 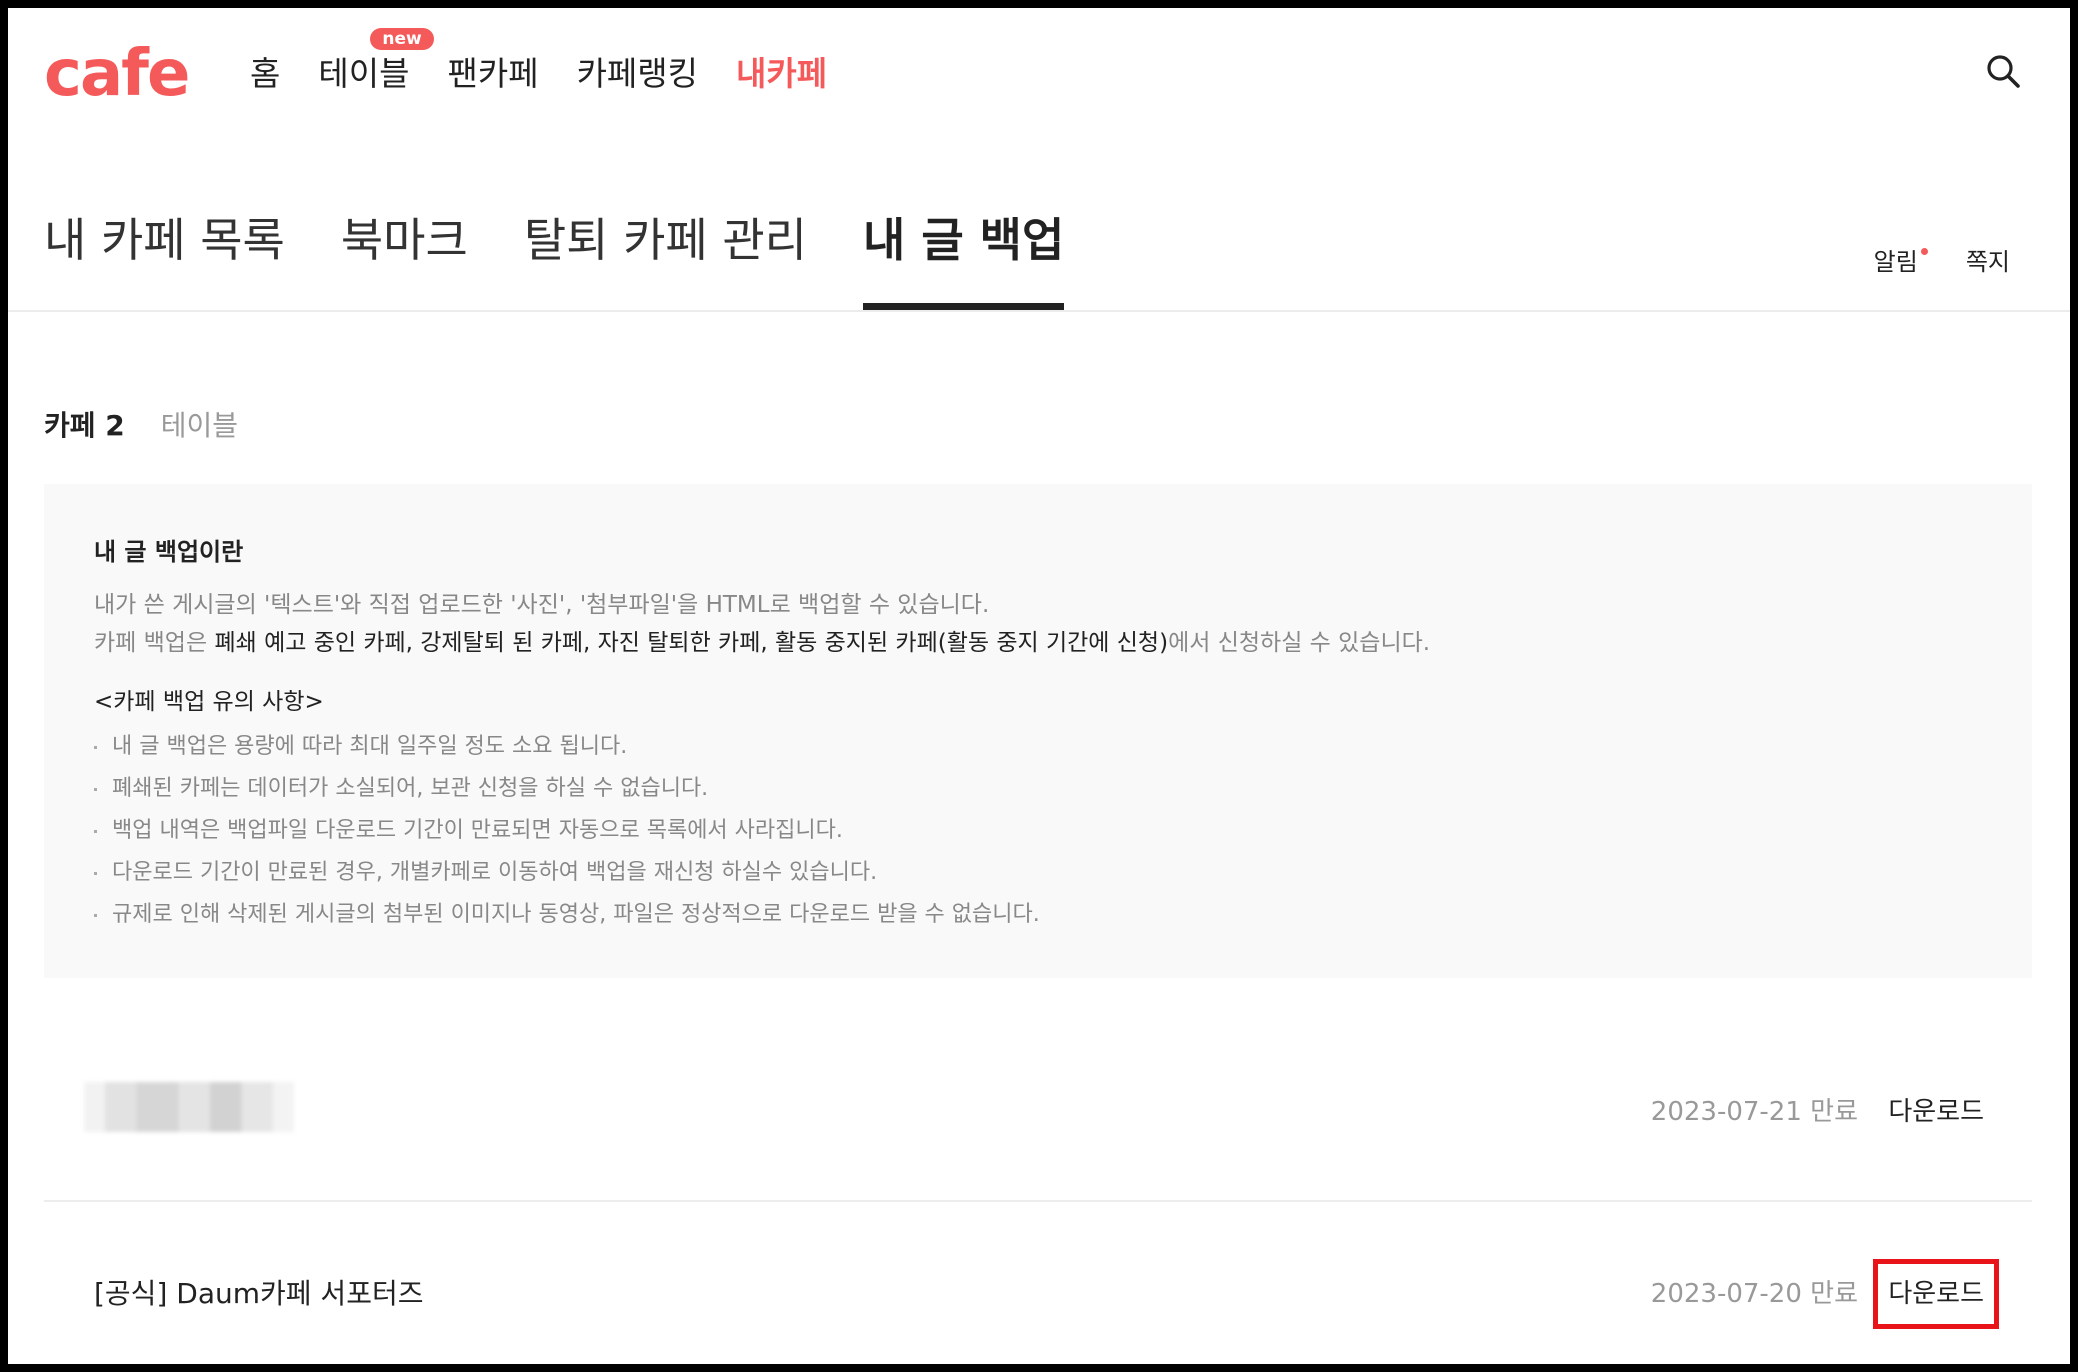 What do you see at coordinates (199, 424) in the screenshot?
I see `filter-table: 테이블` at bounding box center [199, 424].